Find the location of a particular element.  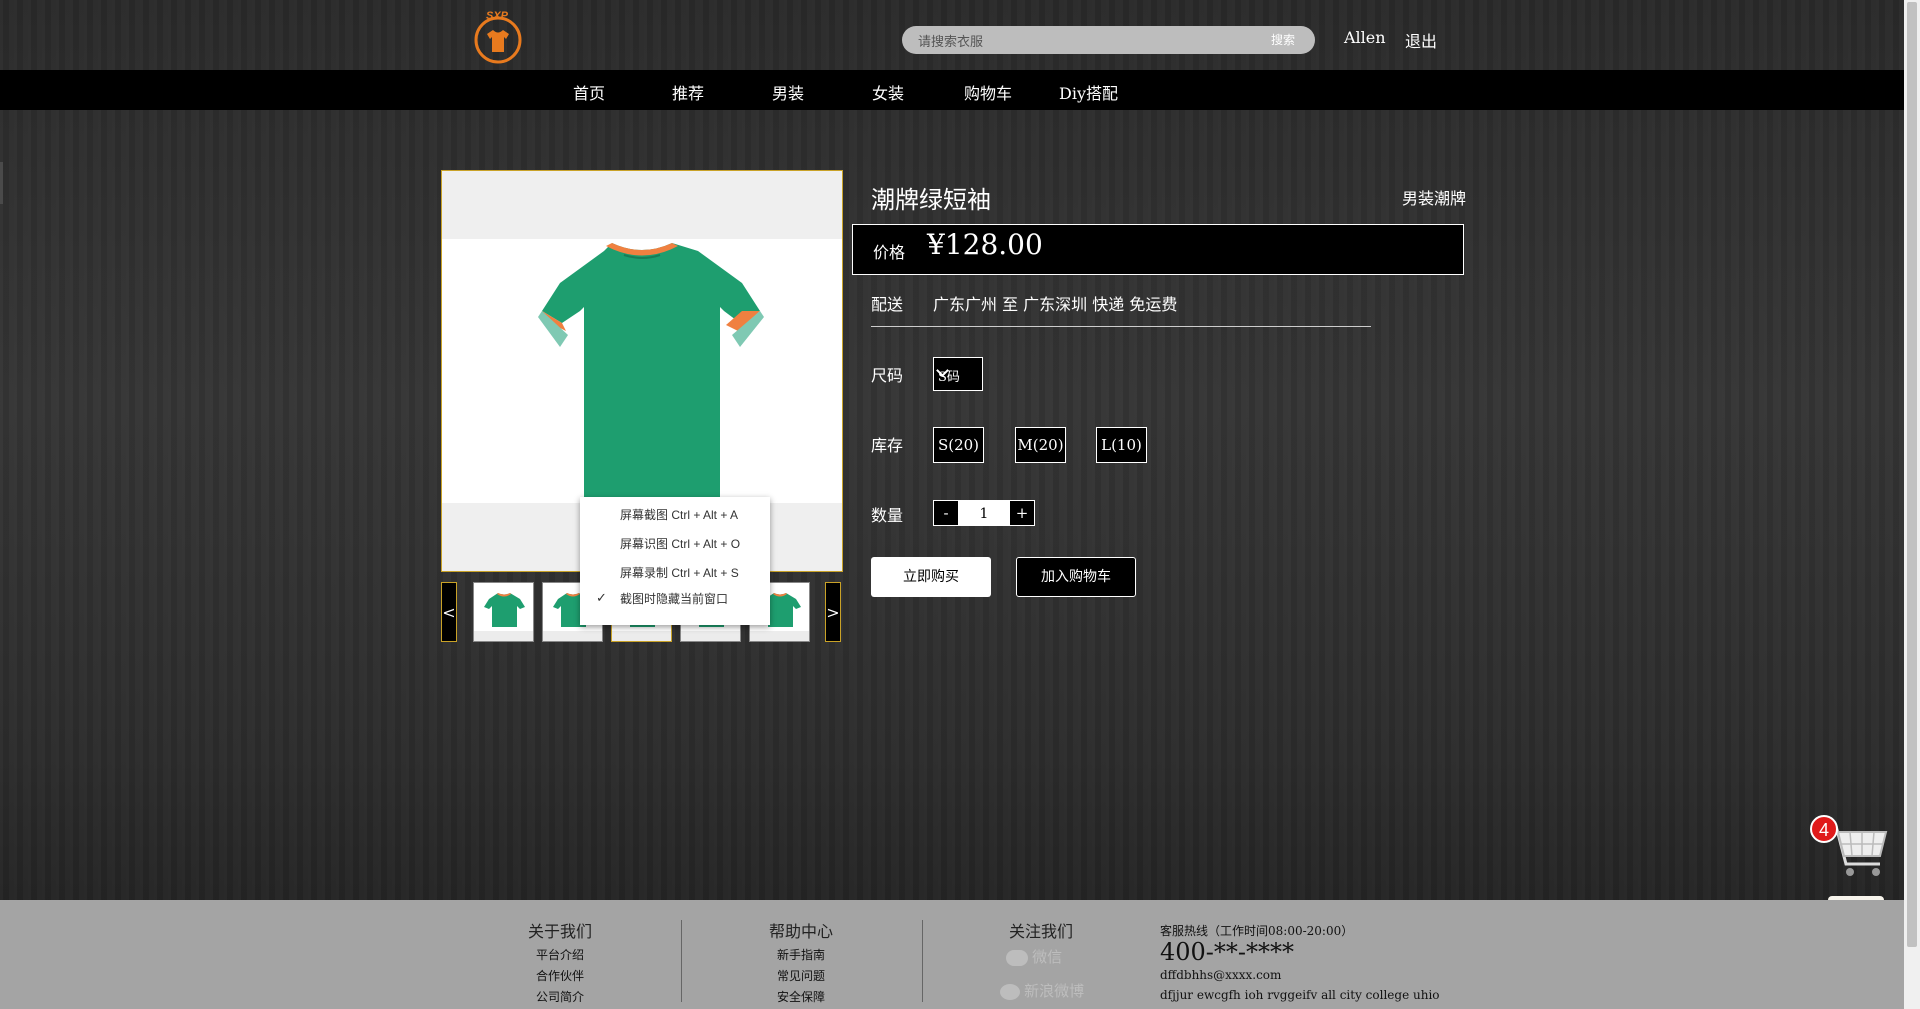

price-label: 价格 is located at coordinates (889, 252).